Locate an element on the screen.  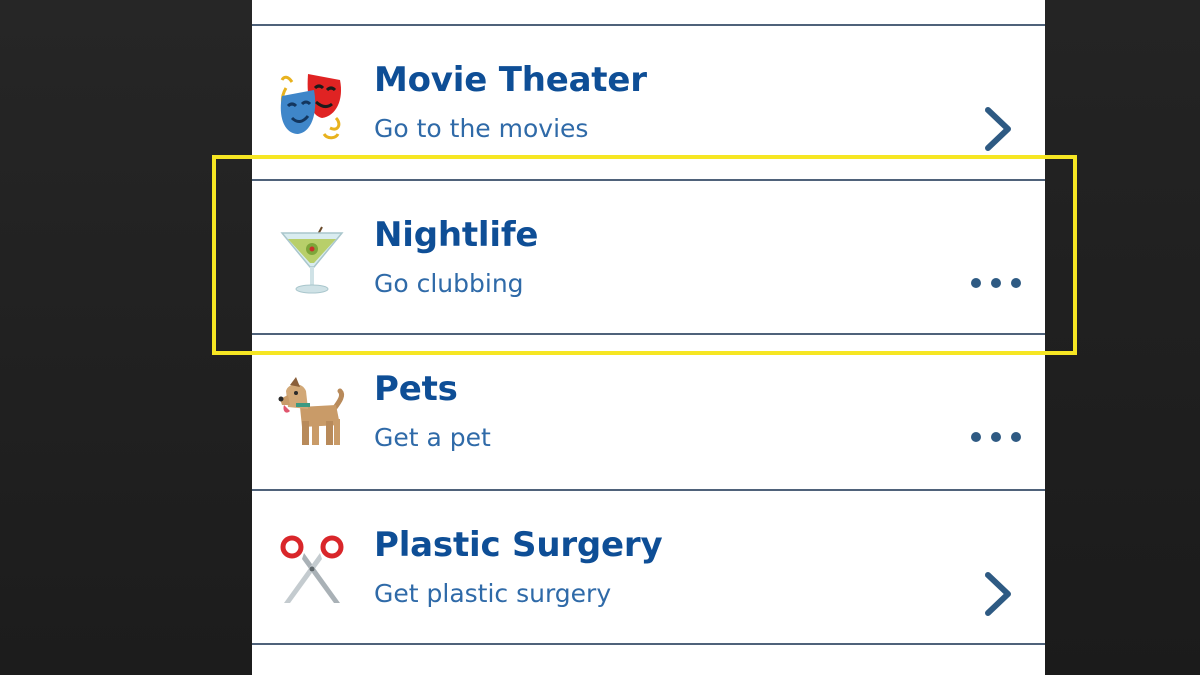
activity-row-plastic-surgery: Plastic Surgery Get plastic surgery is located at coordinates (648, 567).